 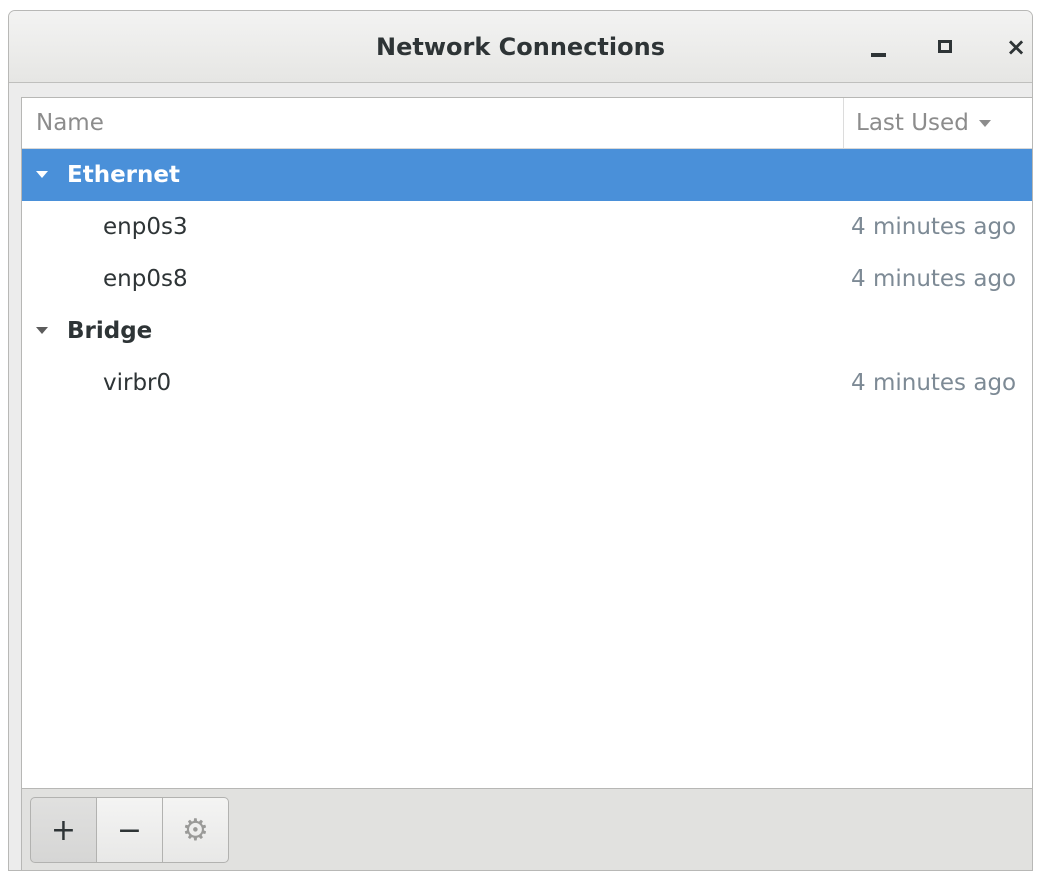 I want to click on titlebar: Network Connections ×, so click(x=520, y=47).